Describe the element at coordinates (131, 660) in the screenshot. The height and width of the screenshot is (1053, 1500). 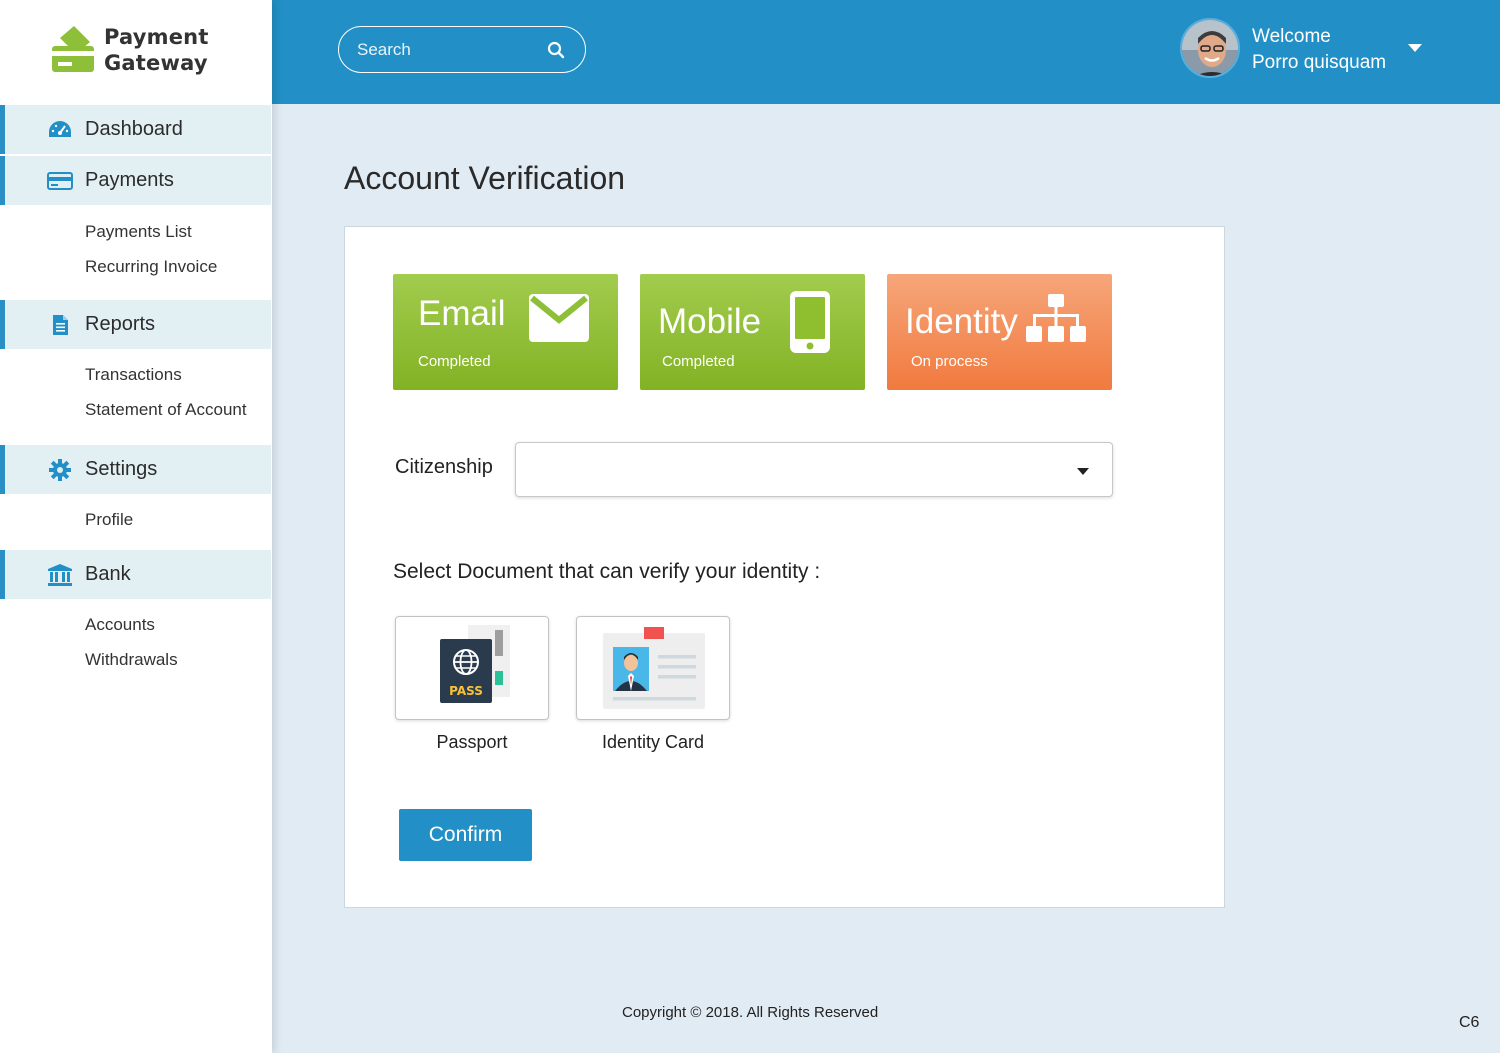
I see `sidebar-subitem-withdrawals: Withdrawals` at that location.